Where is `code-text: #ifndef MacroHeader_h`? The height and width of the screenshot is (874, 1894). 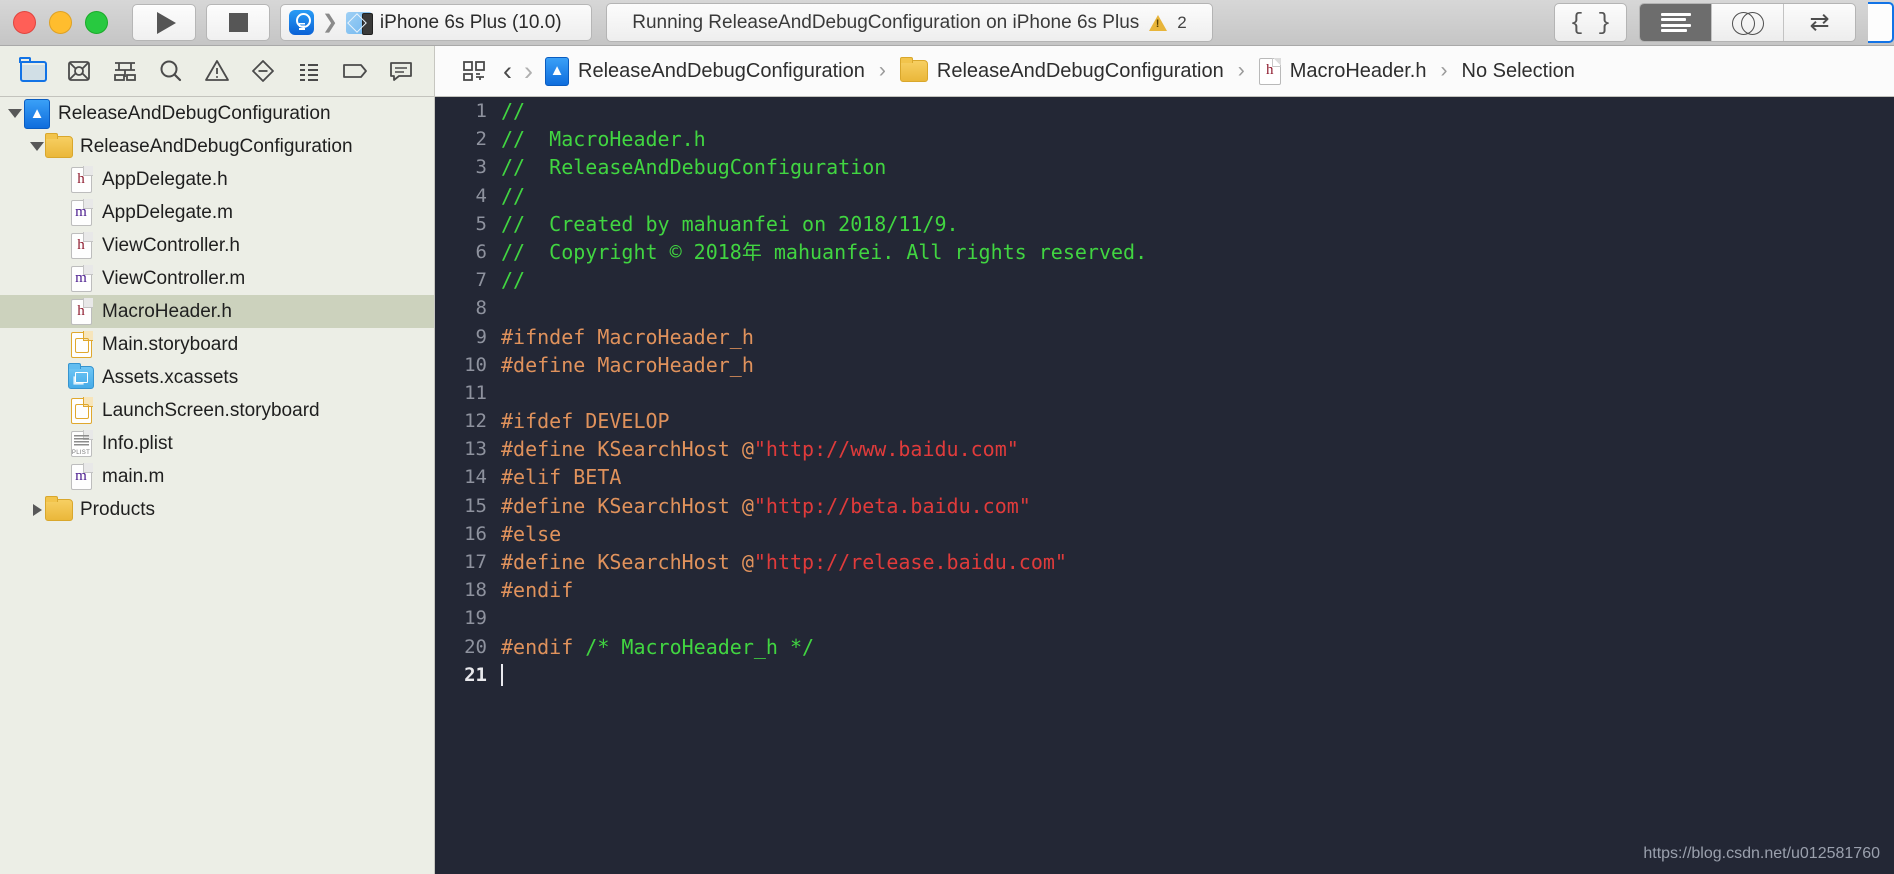 code-text: #ifndef MacroHeader_h is located at coordinates (627, 337).